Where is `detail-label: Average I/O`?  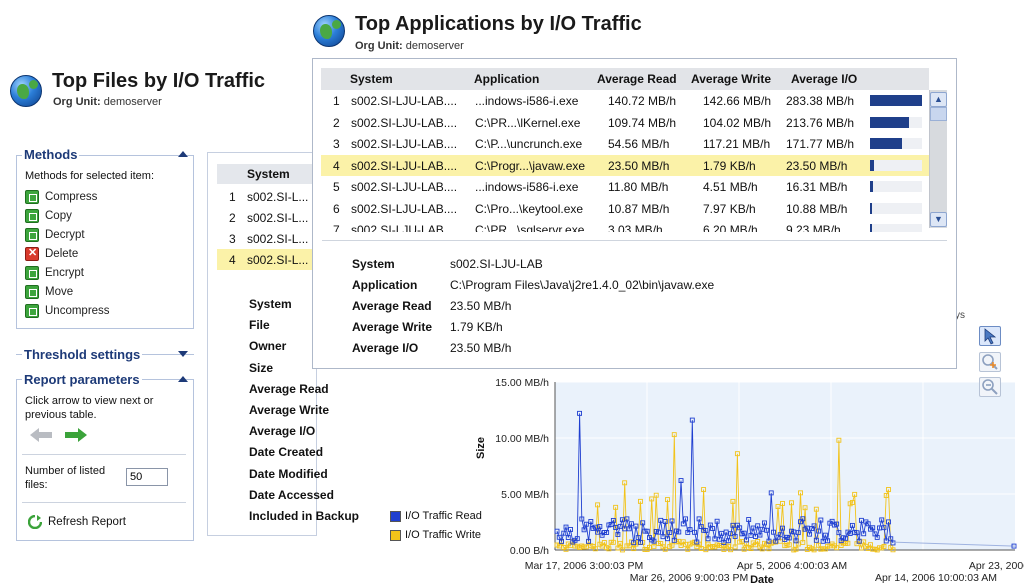 detail-label: Average I/O is located at coordinates (385, 348).